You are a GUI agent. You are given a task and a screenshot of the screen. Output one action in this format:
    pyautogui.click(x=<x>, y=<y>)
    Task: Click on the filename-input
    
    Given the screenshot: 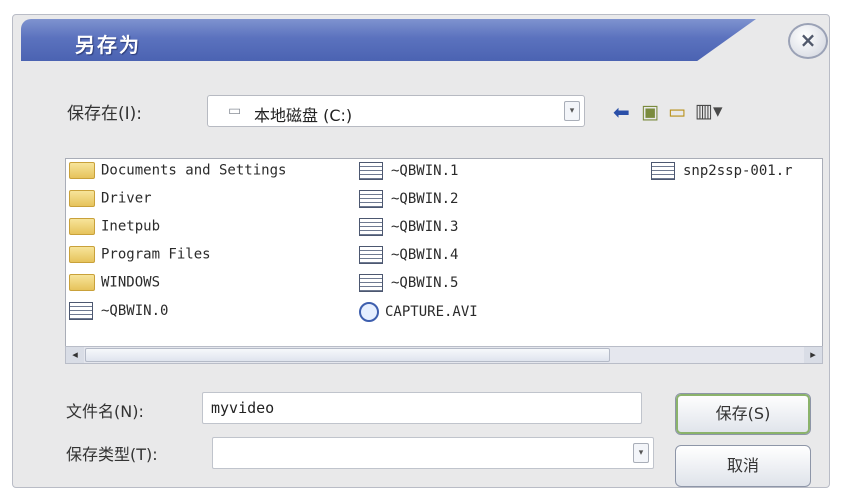 What is the action you would take?
    pyautogui.click(x=422, y=408)
    